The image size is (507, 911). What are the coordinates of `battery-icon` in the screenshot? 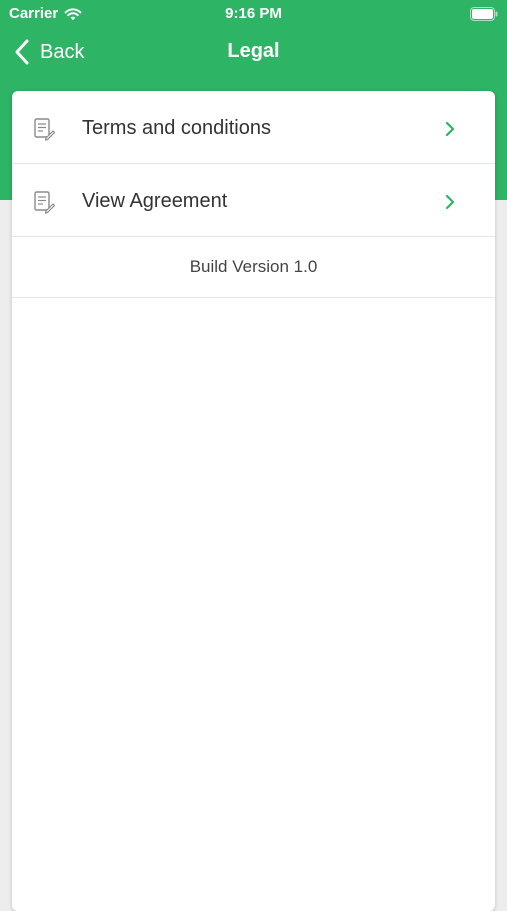 It's located at (484, 14).